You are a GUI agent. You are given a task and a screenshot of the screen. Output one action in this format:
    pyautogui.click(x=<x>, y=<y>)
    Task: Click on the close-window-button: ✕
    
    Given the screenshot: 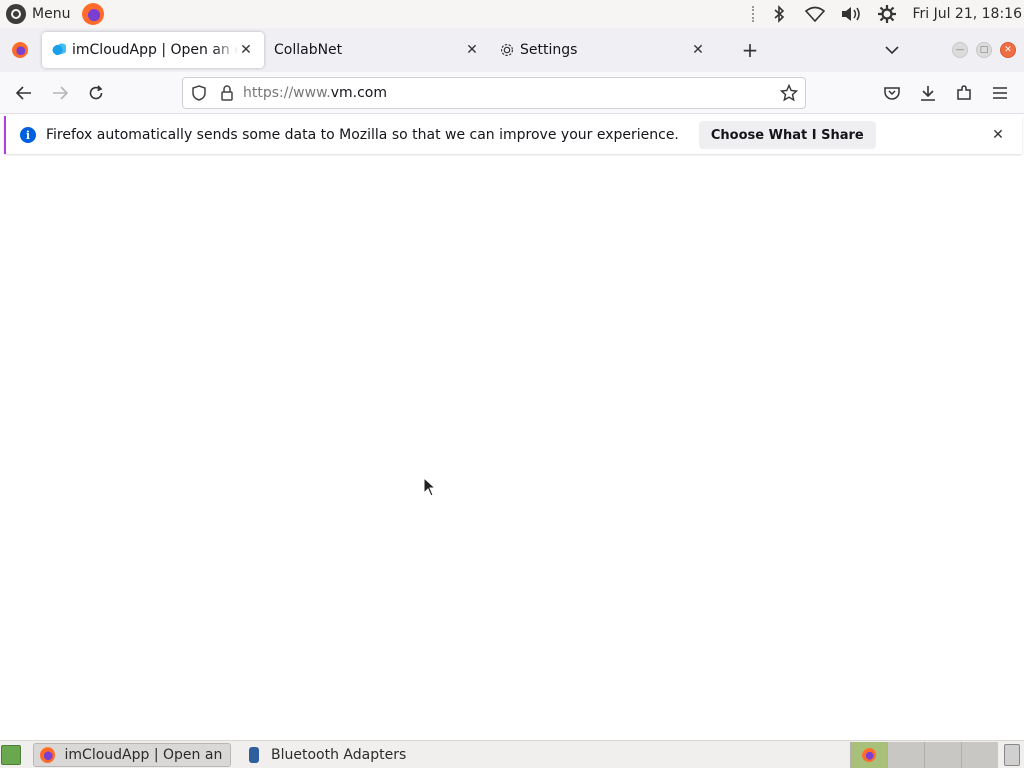 What is the action you would take?
    pyautogui.click(x=1008, y=50)
    